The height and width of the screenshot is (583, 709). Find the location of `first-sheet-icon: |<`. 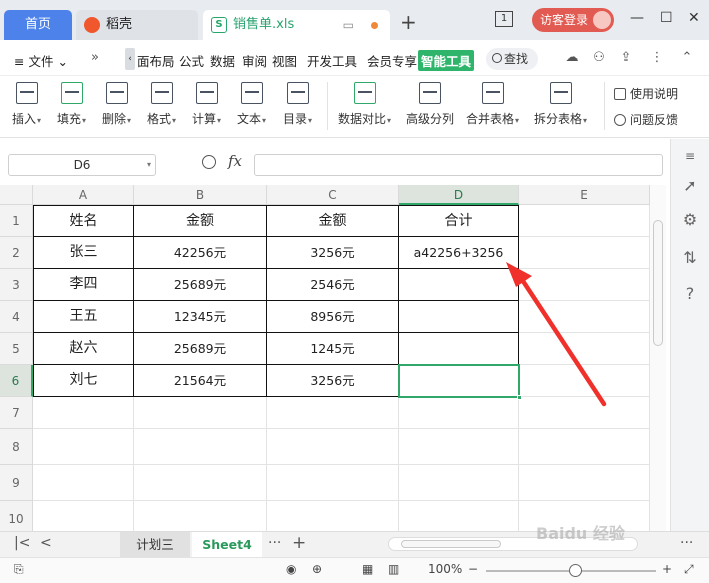

first-sheet-icon: |< is located at coordinates (22, 543).